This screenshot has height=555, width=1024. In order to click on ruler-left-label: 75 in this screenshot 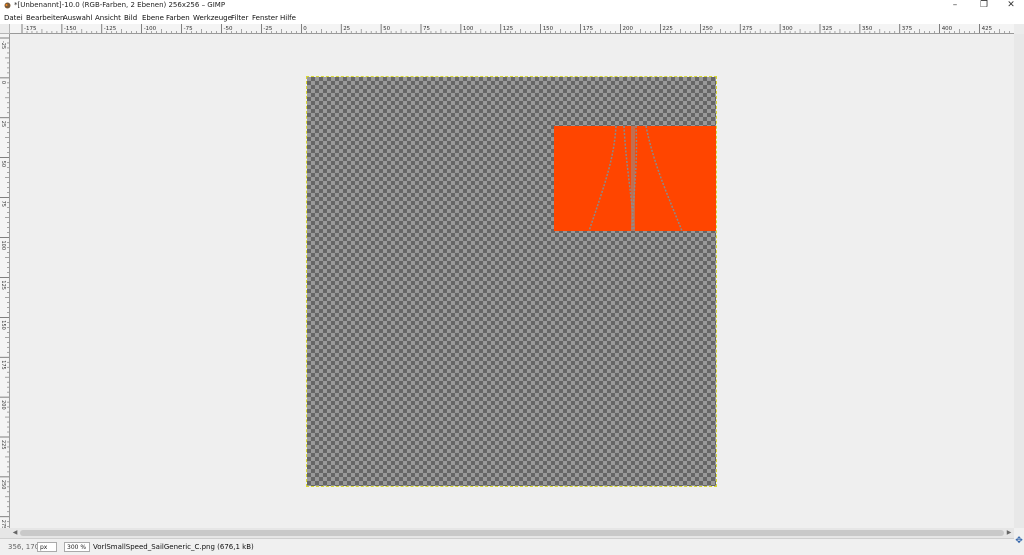, I will do `click(3, 204)`.